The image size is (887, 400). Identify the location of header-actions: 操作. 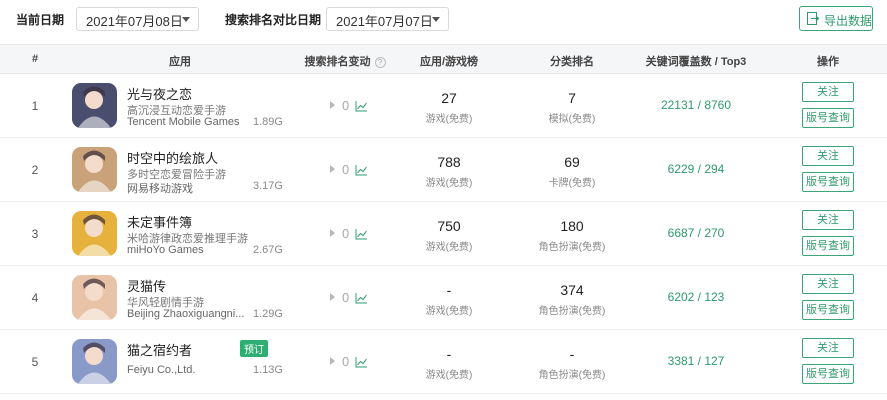
(828, 62).